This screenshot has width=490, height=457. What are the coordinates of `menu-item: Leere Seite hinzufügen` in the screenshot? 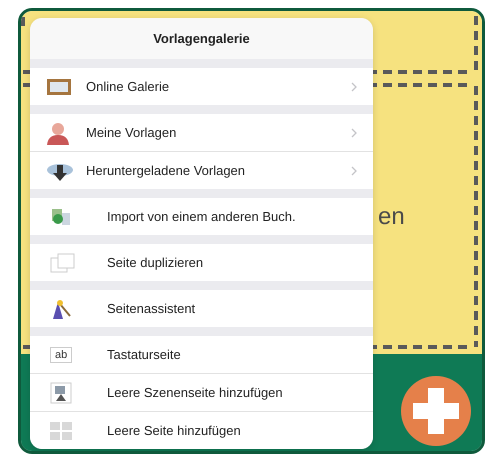 It's located at (201, 430).